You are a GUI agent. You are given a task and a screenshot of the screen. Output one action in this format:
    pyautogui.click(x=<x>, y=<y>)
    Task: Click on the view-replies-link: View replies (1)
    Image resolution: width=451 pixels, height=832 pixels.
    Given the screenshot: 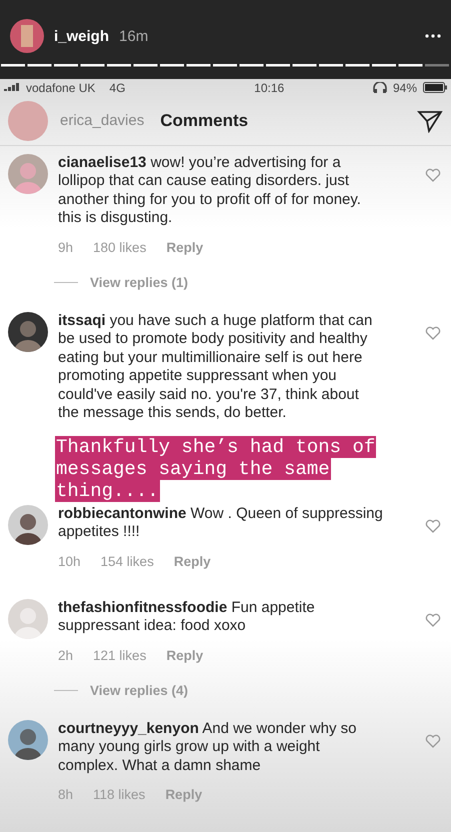 What is the action you would take?
    pyautogui.click(x=139, y=282)
    